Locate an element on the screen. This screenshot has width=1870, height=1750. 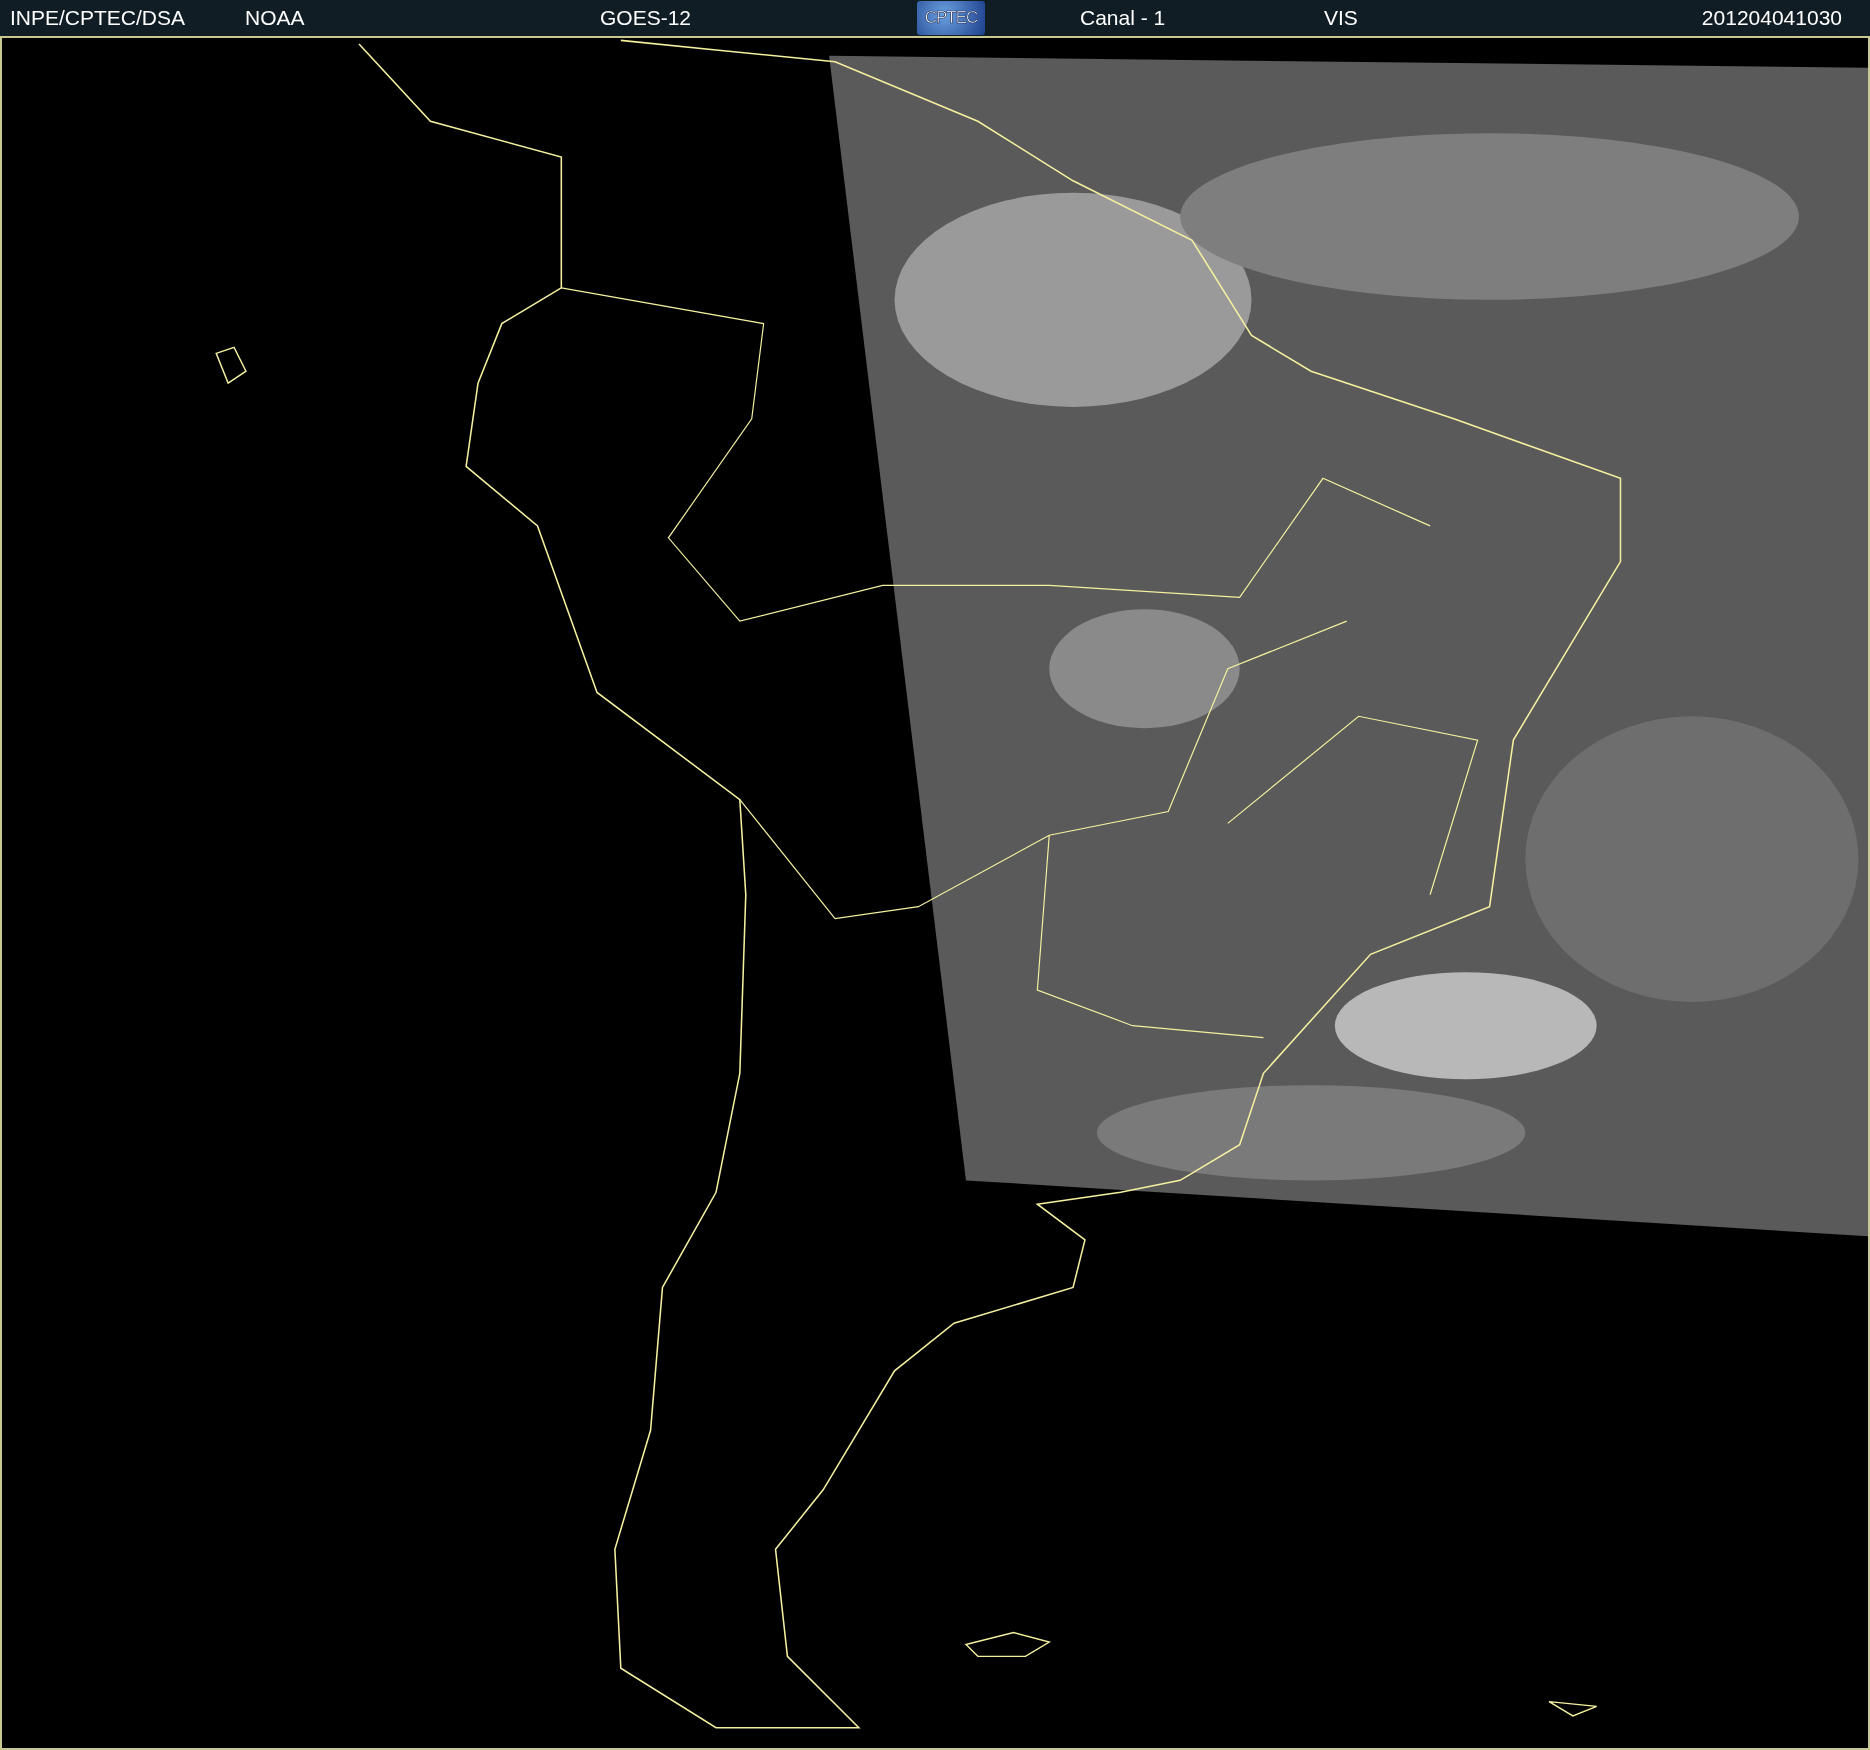
timestamp: 201204041030 is located at coordinates (1771, 18).